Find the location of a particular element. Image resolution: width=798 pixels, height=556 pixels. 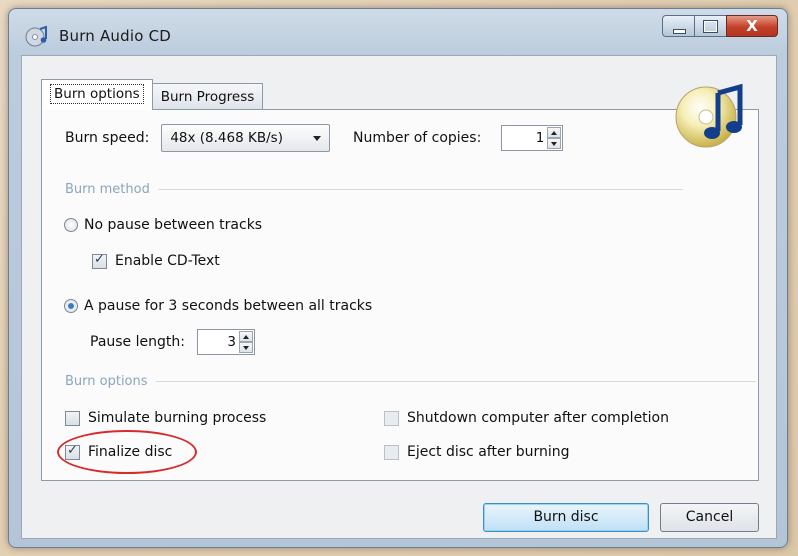

tab-burn-options: Burn options is located at coordinates (97, 94).